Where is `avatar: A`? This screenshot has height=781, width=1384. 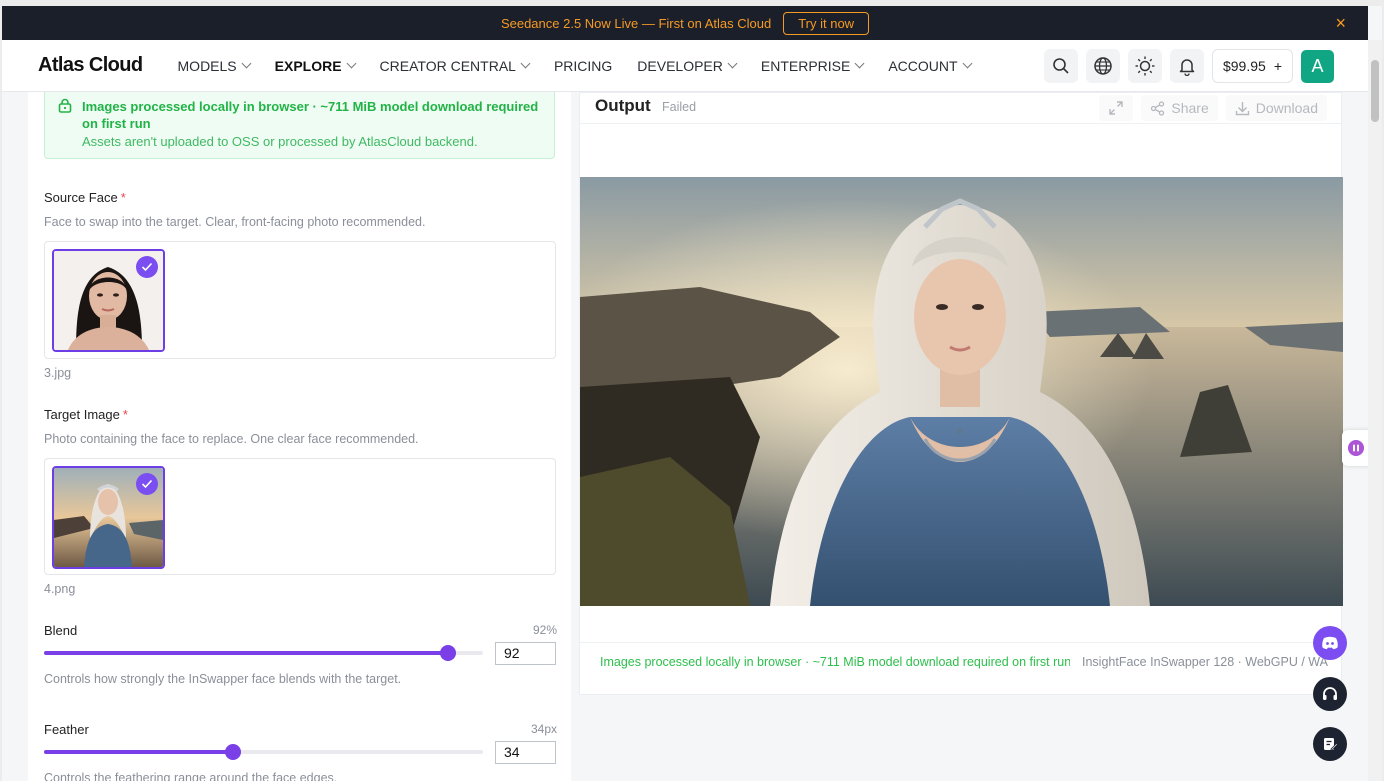
avatar: A is located at coordinates (1317, 66).